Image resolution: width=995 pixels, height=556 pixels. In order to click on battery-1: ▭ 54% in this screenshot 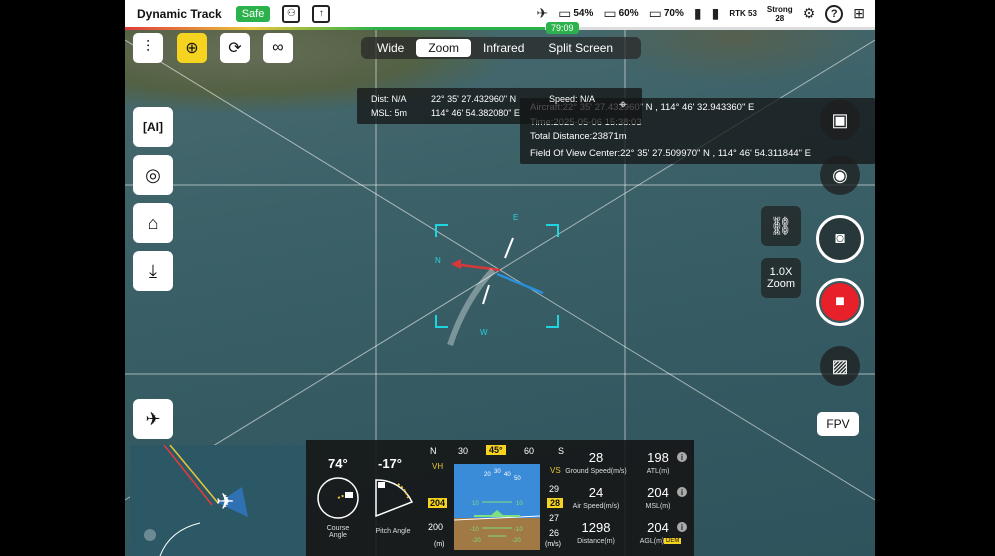, I will do `click(576, 13)`.